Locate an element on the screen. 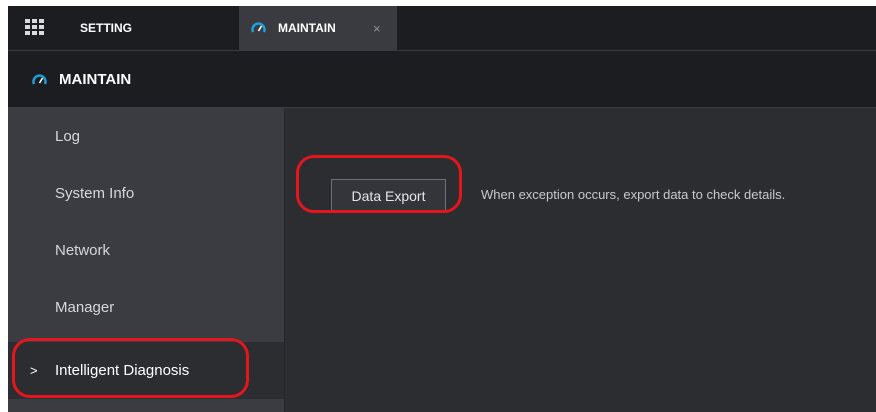 Image resolution: width=876 pixels, height=412 pixels. sidebar-item-label: Log is located at coordinates (68, 136).